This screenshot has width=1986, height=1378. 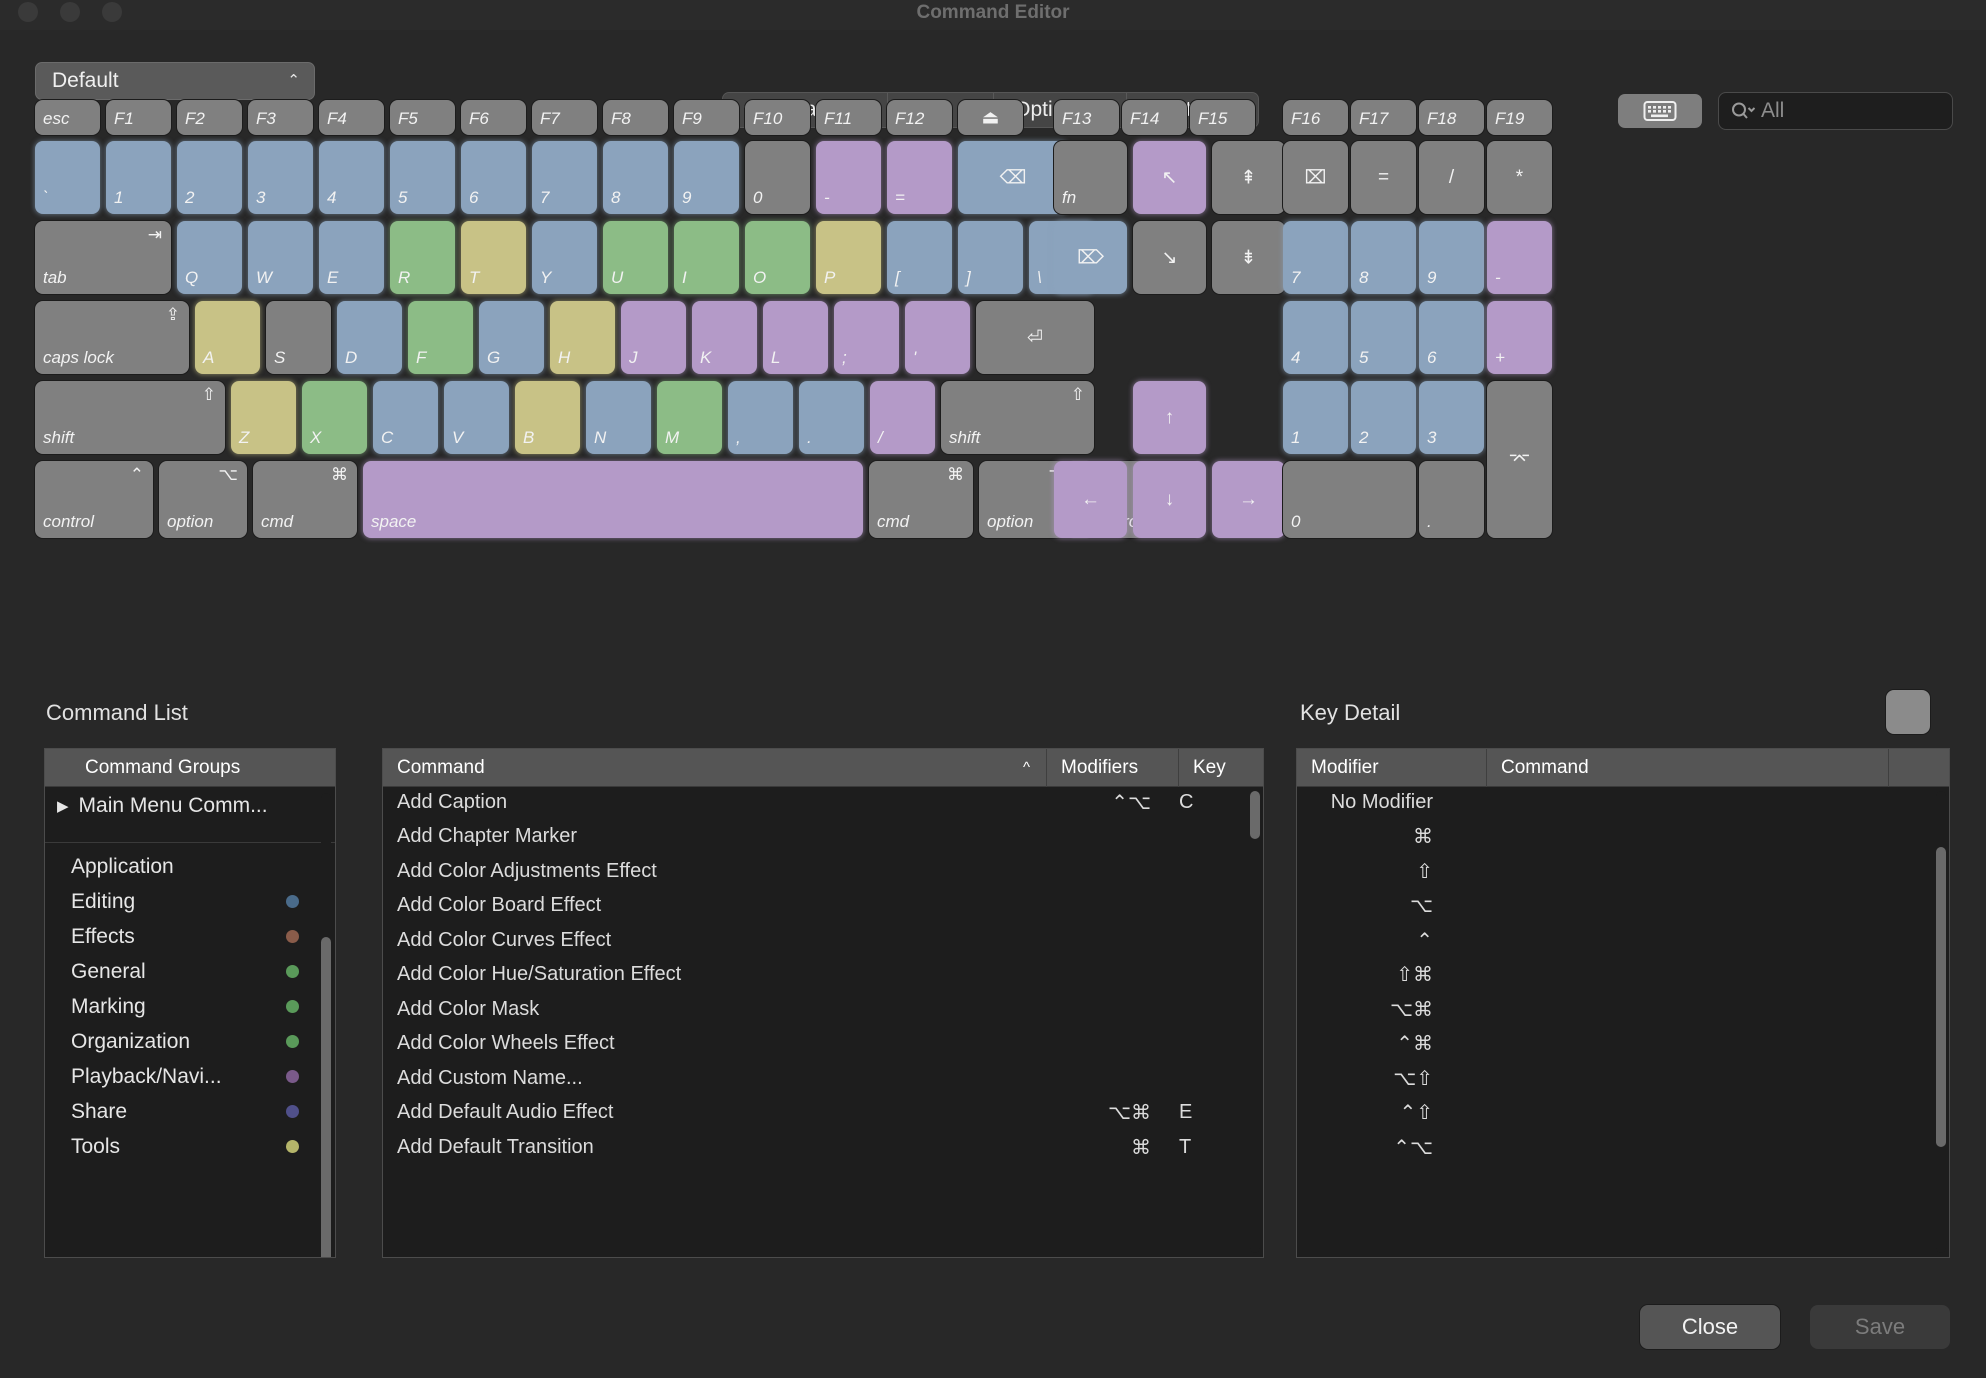 What do you see at coordinates (1248, 257) in the screenshot?
I see `key-nav-5: ⇟` at bounding box center [1248, 257].